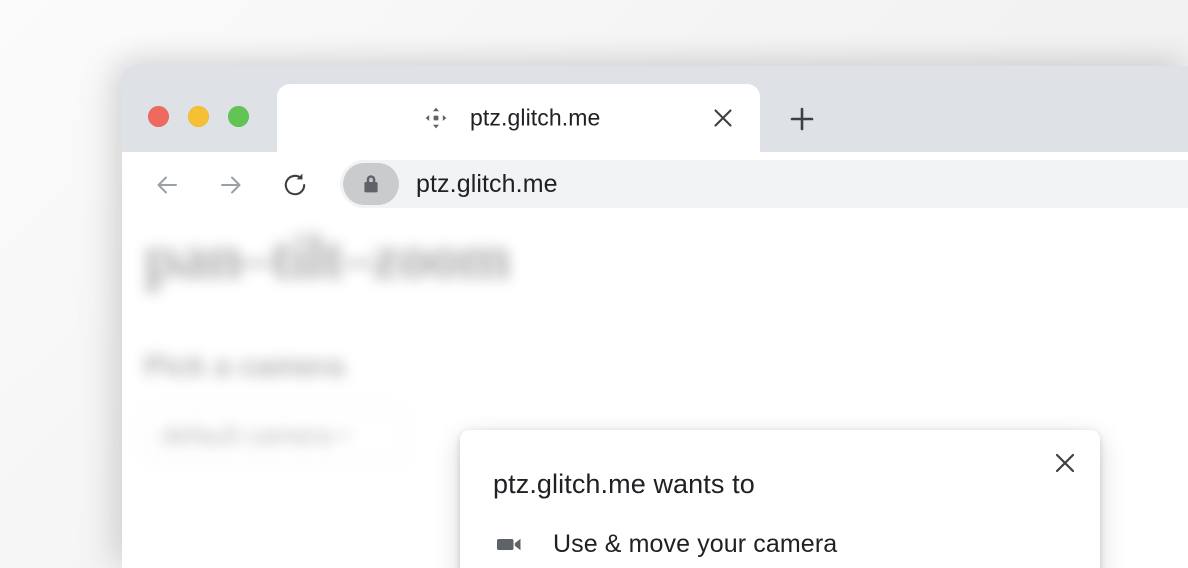 Image resolution: width=1188 pixels, height=568 pixels. What do you see at coordinates (345, 435) in the screenshot?
I see `chevron-down-icon: ▾` at bounding box center [345, 435].